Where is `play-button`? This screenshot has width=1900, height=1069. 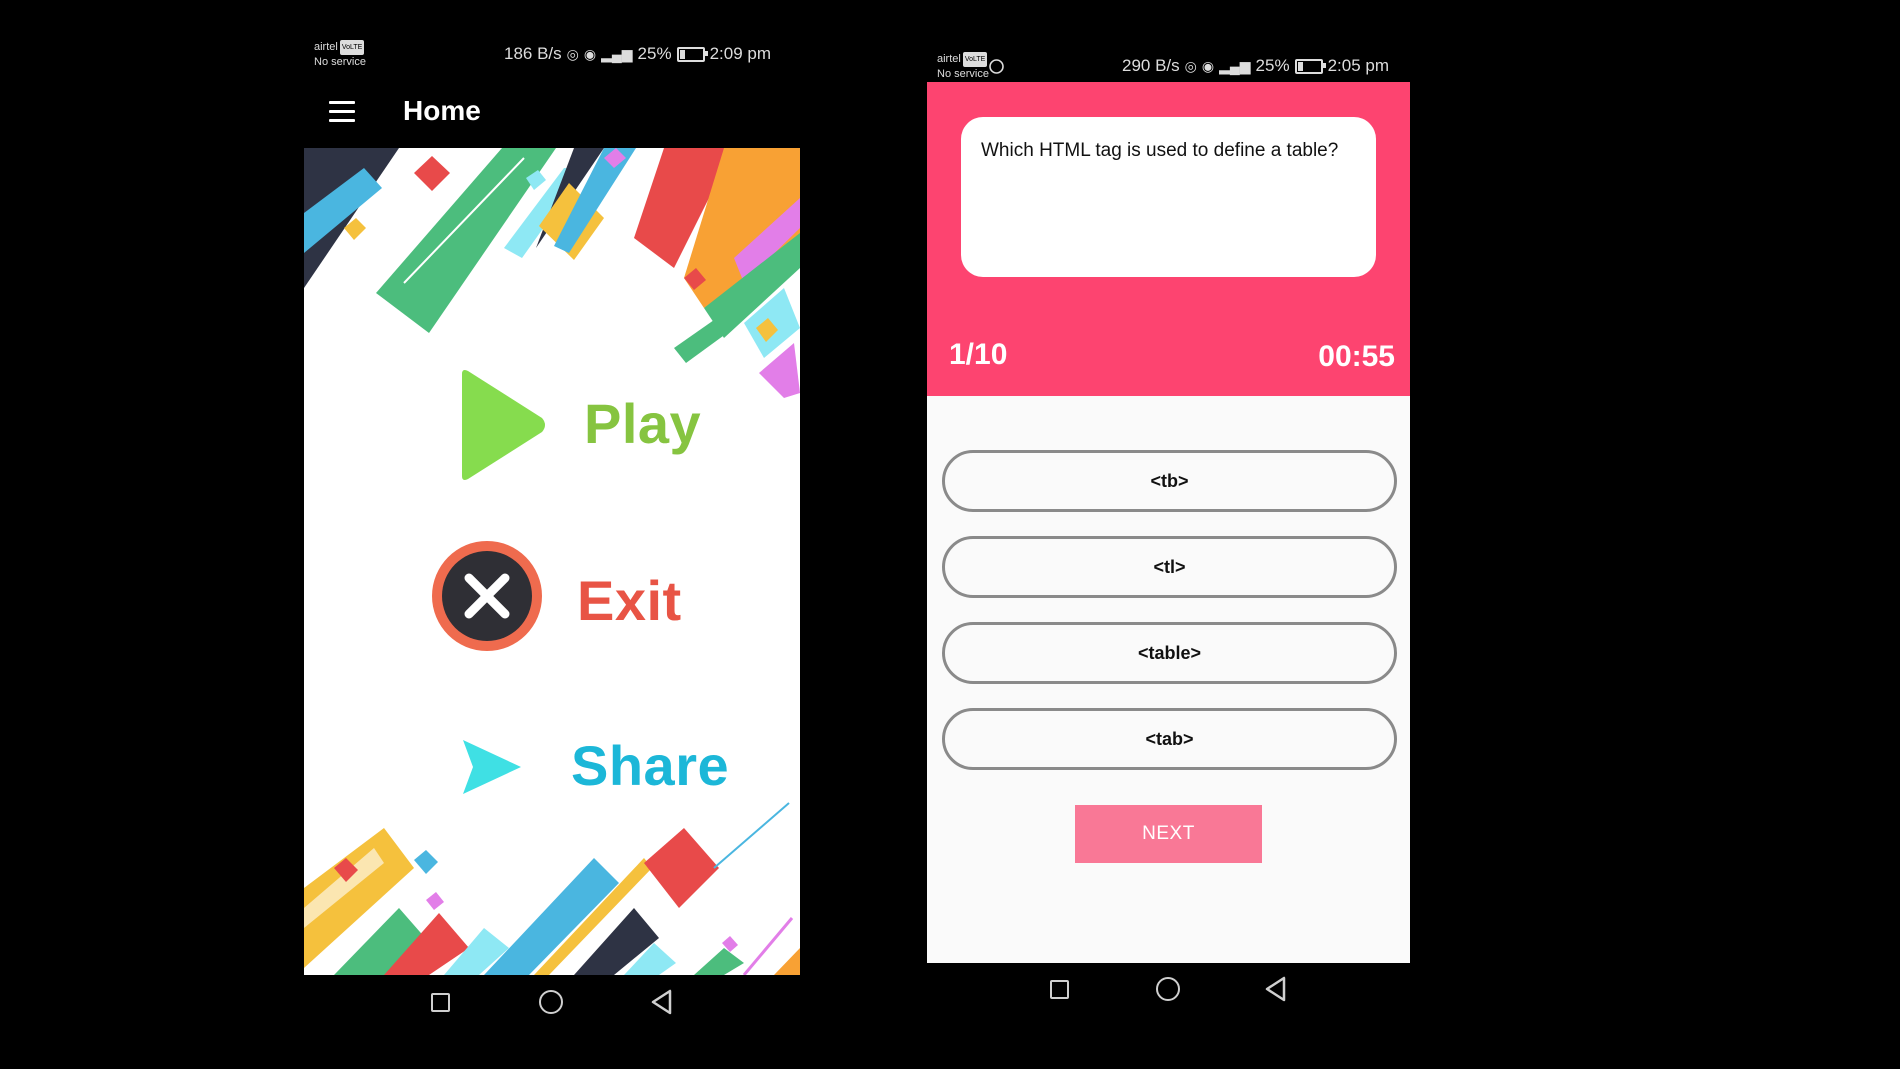 play-button is located at coordinates (500, 427).